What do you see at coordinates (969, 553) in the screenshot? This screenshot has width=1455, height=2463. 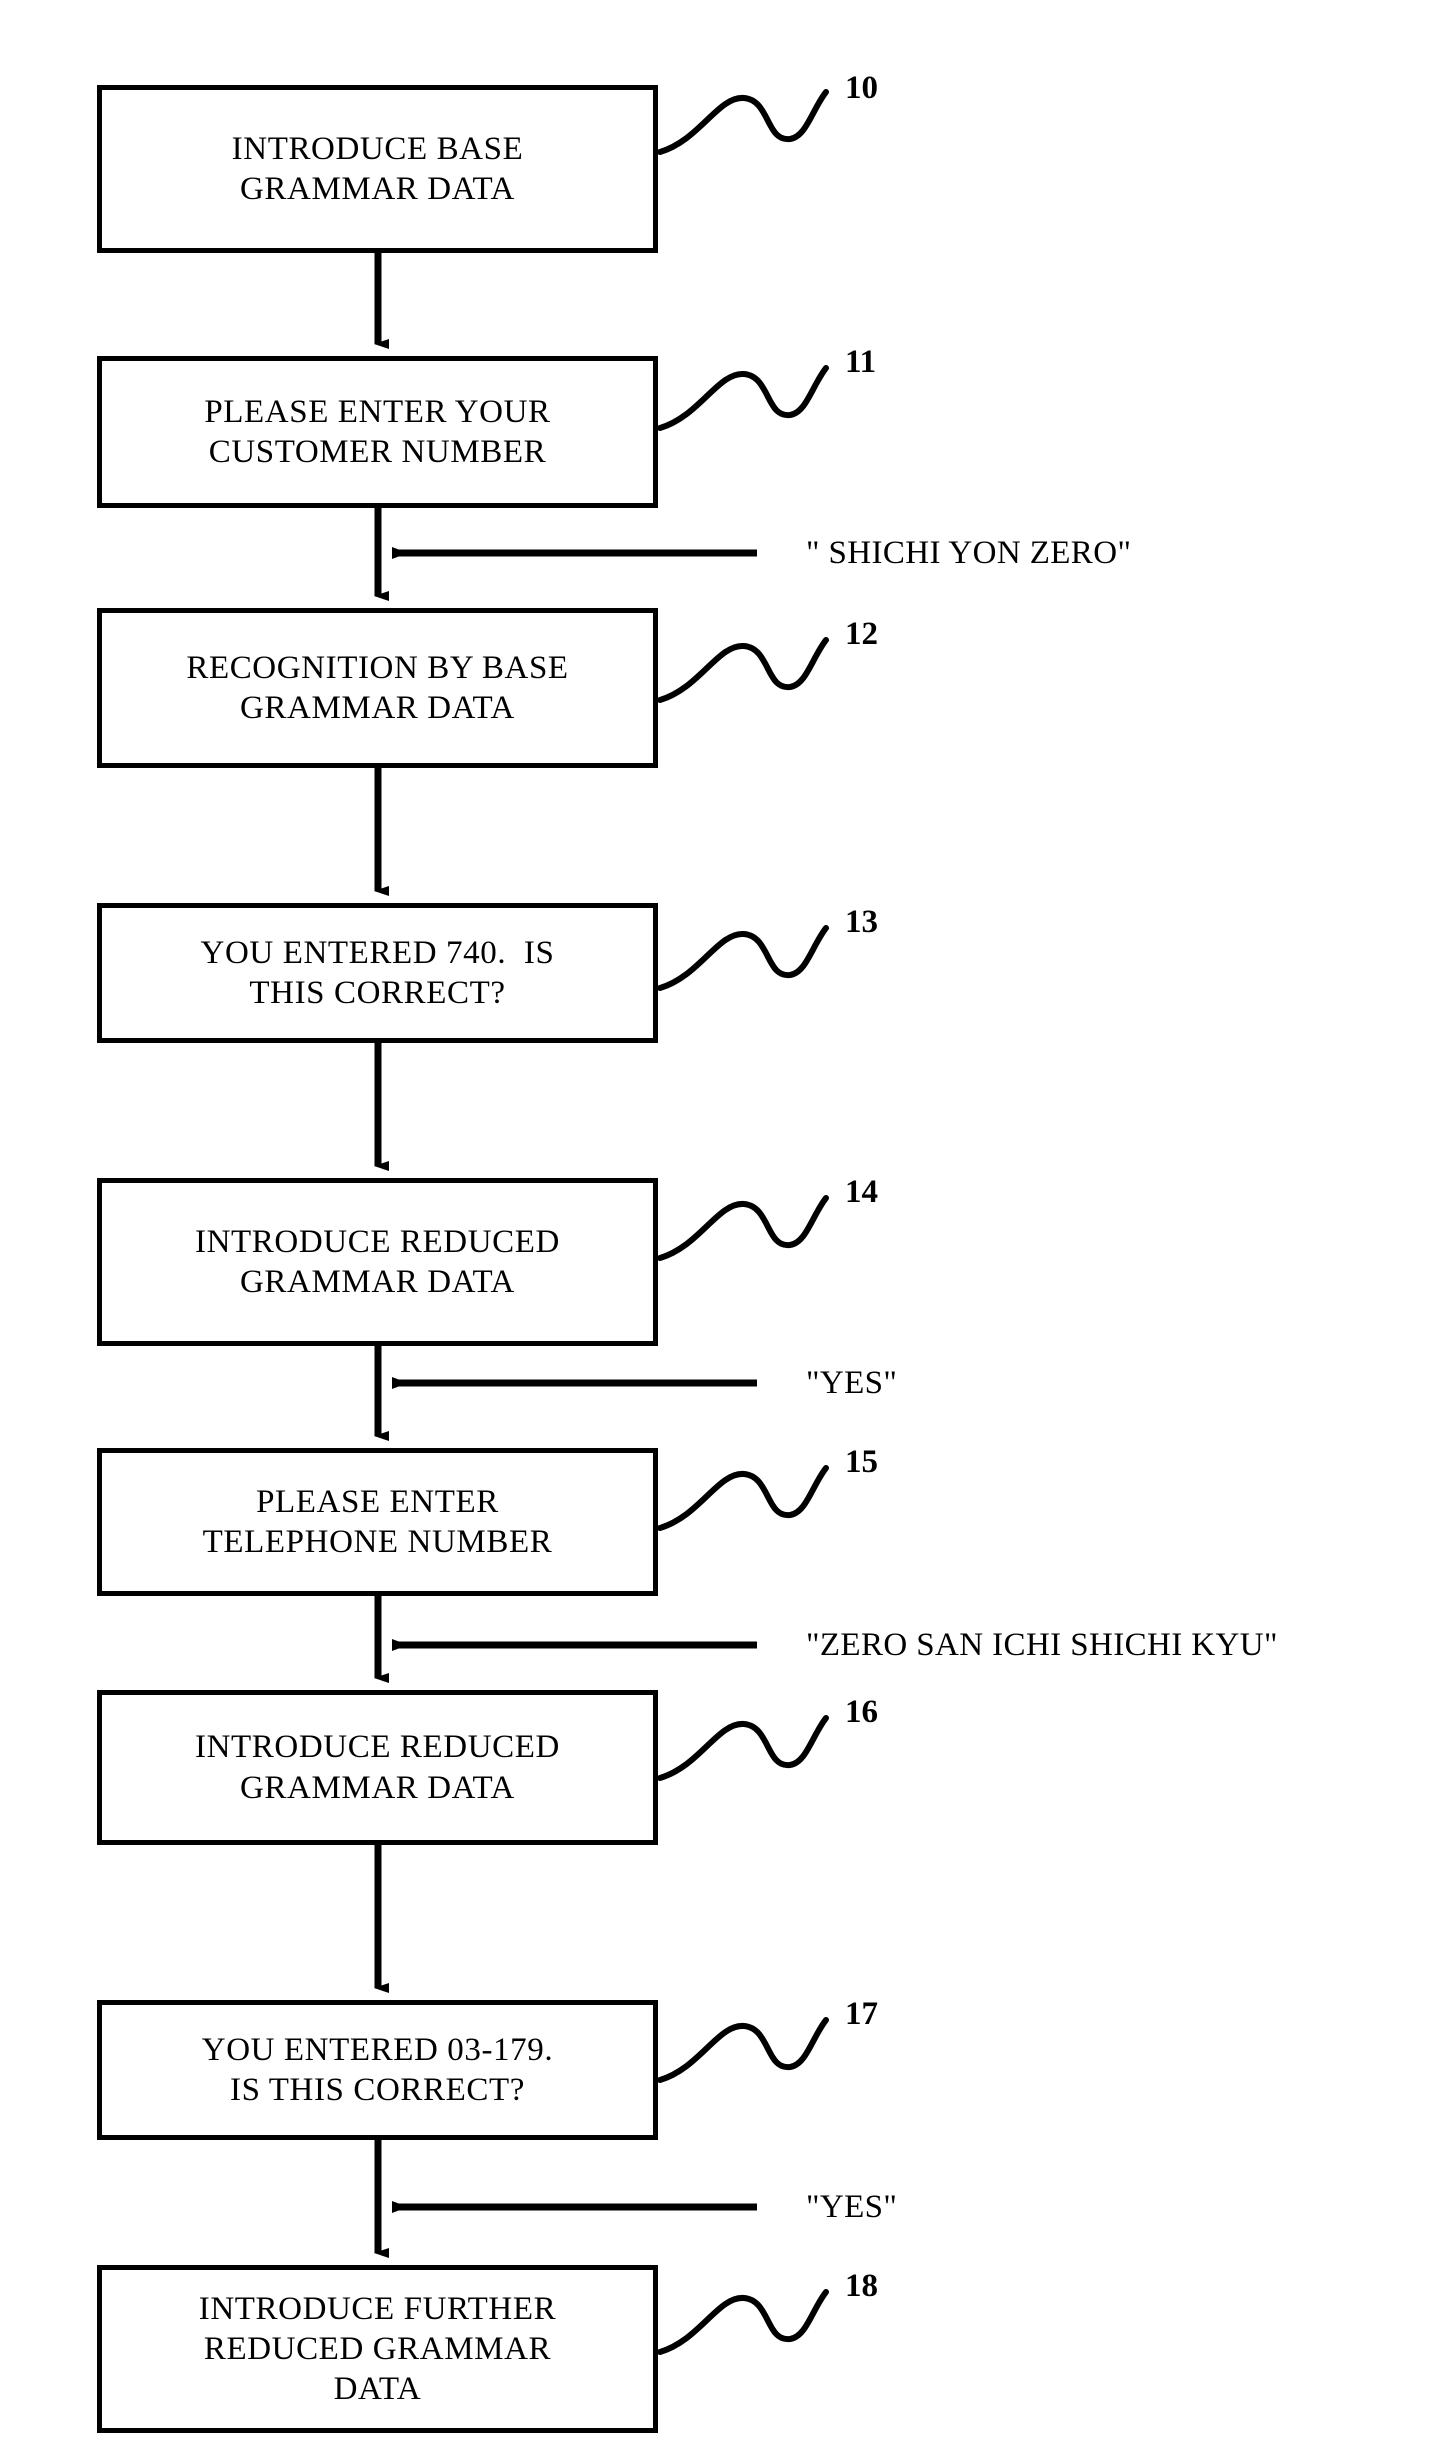 I see `utterance-label-1: " SHICHI YON ZERO"` at bounding box center [969, 553].